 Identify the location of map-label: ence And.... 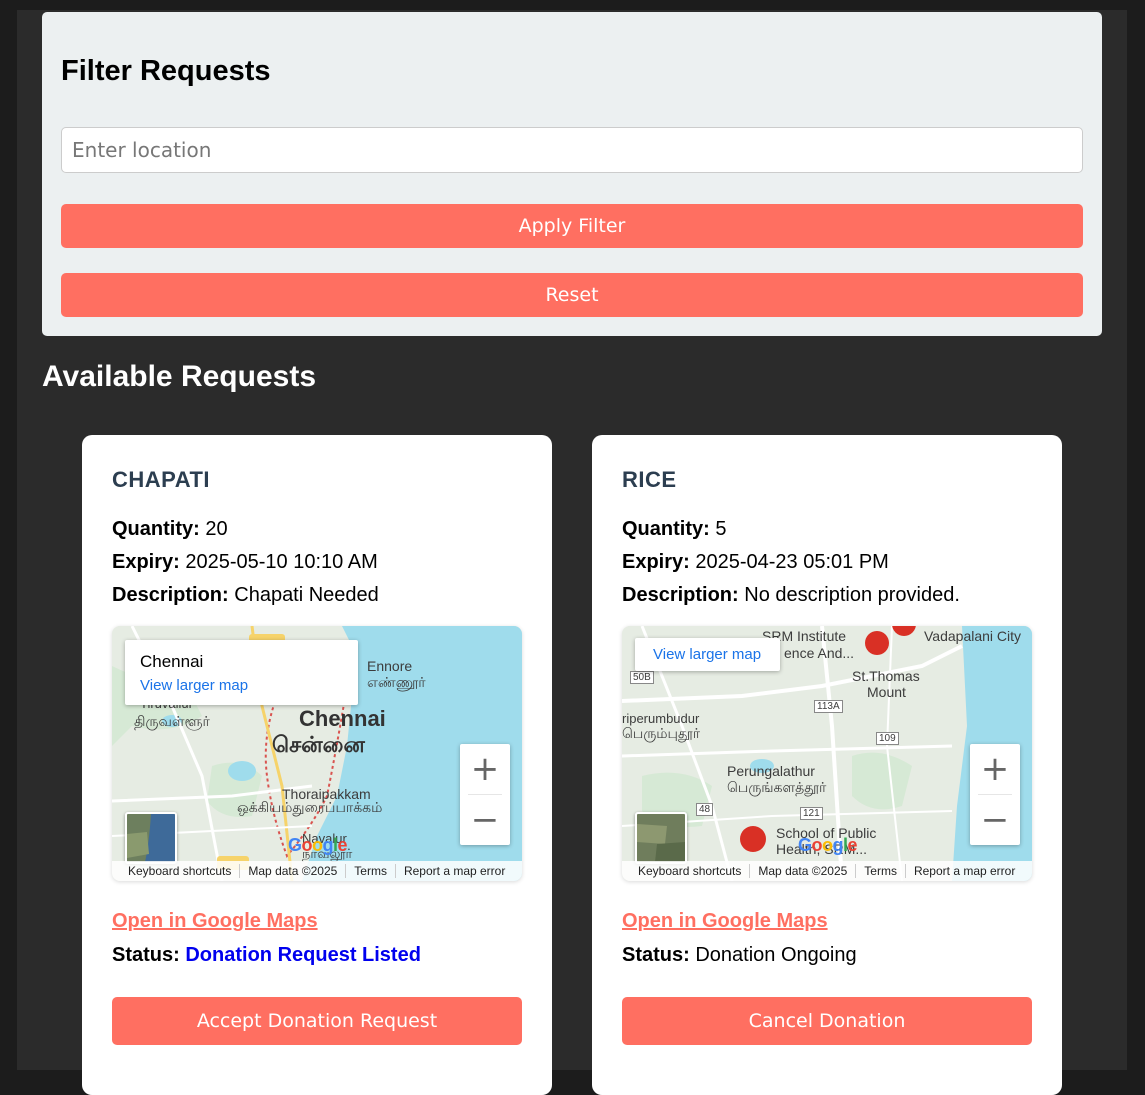
(819, 653).